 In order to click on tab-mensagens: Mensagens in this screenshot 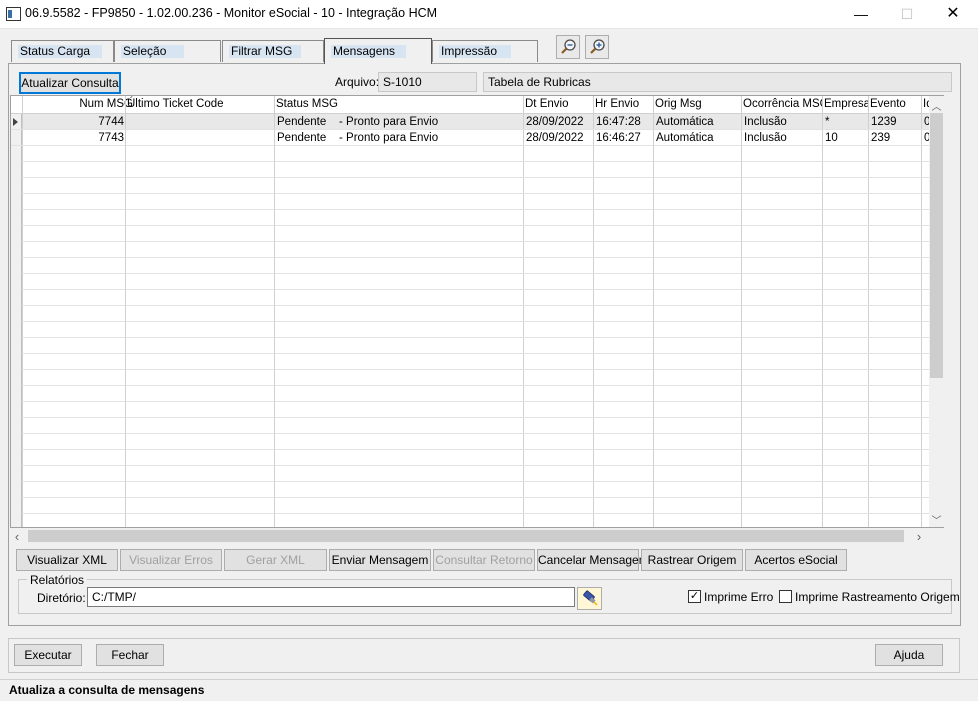, I will do `click(378, 51)`.